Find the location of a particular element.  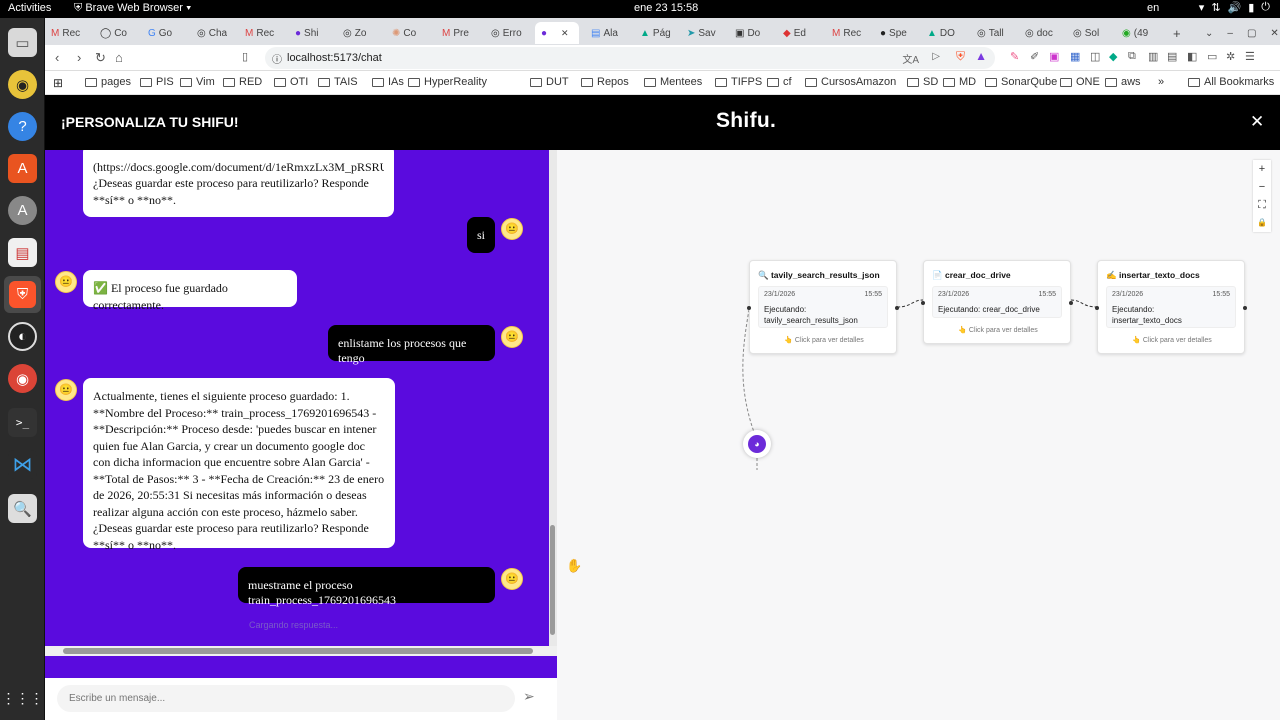

bookmark-folder: MD is located at coordinates (959, 82).